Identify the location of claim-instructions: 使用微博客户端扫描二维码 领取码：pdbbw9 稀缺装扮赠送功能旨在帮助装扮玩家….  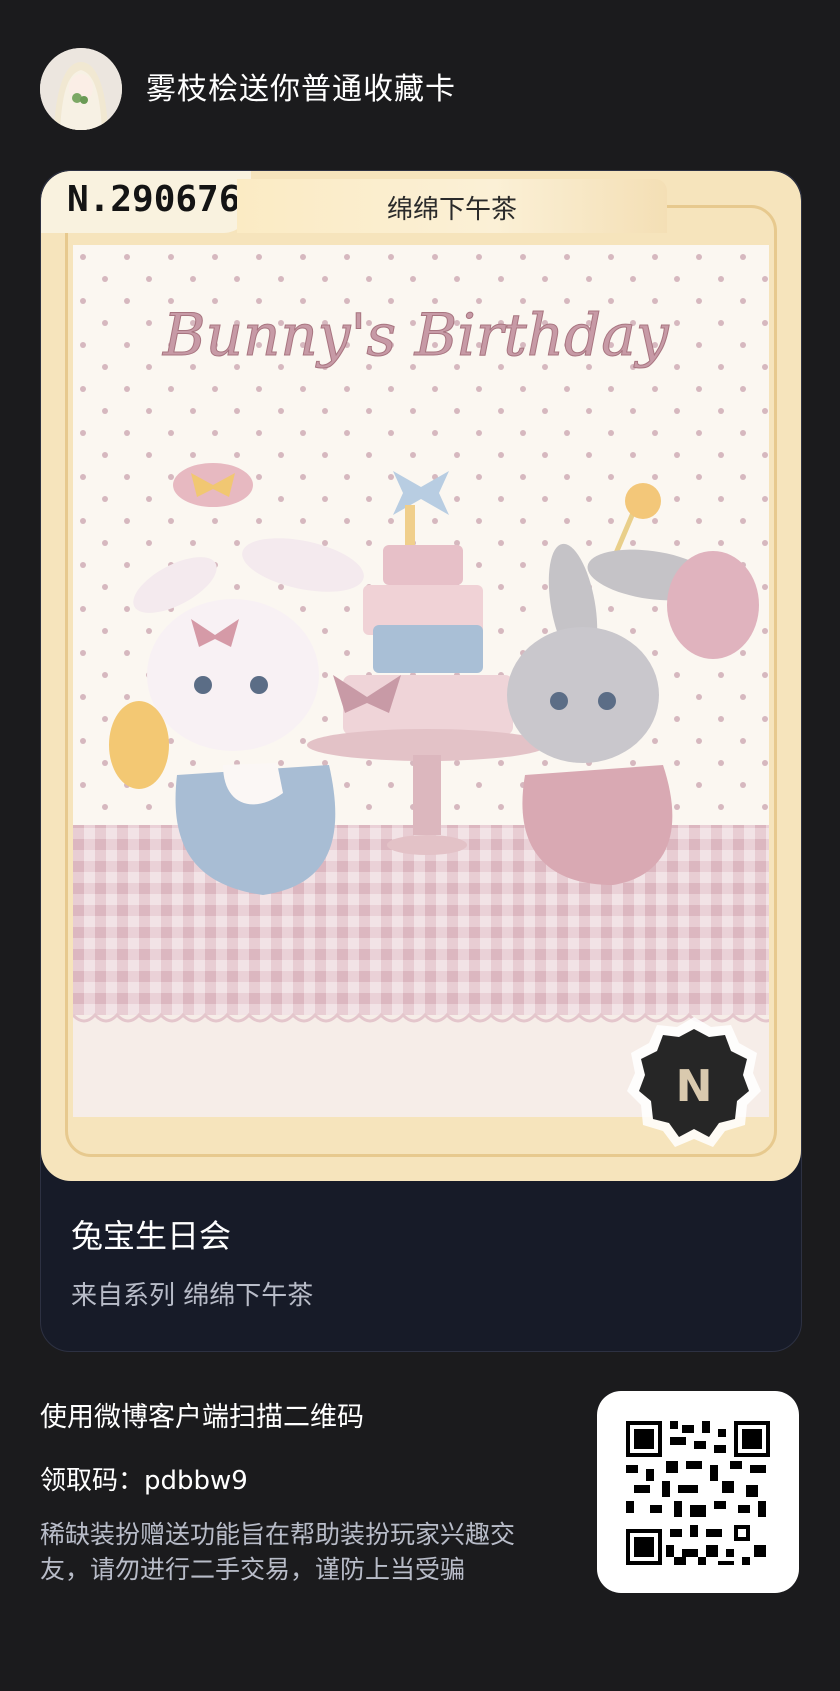
(300, 1492).